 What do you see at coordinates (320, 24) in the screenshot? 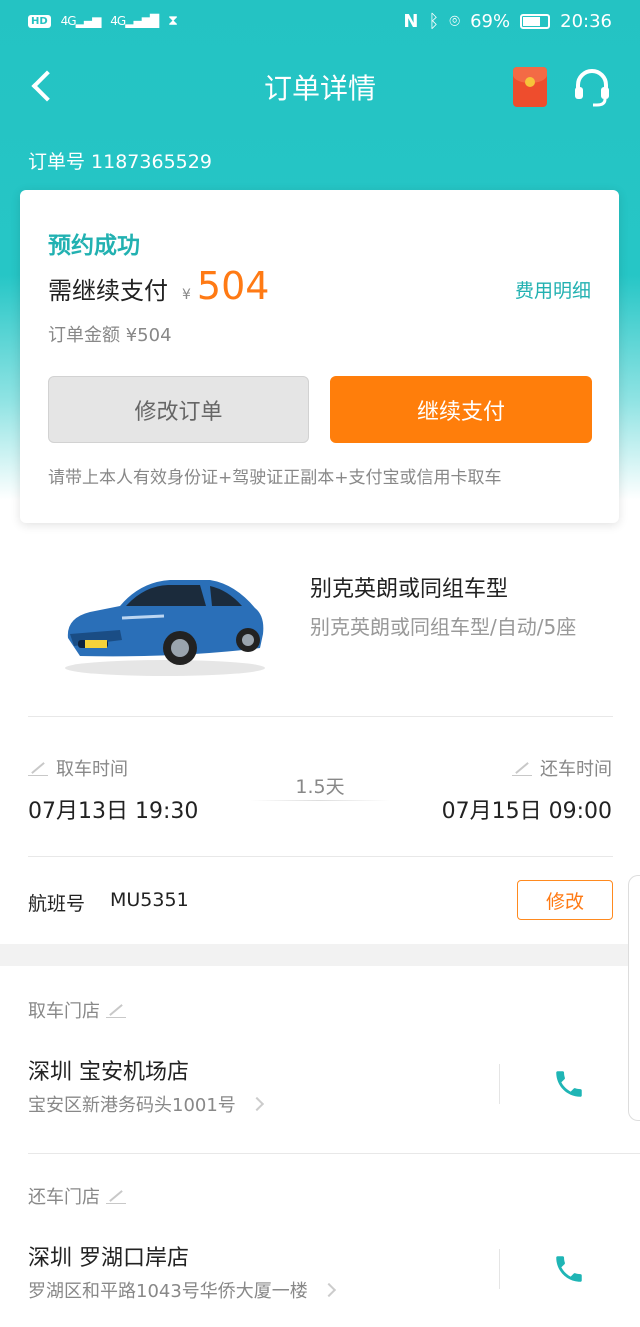
I see `status-bar: HD 4G▂▄▆ 4G▂▄▆█ ⧗ N ᛒ ⌾ 69% 20:36` at bounding box center [320, 24].